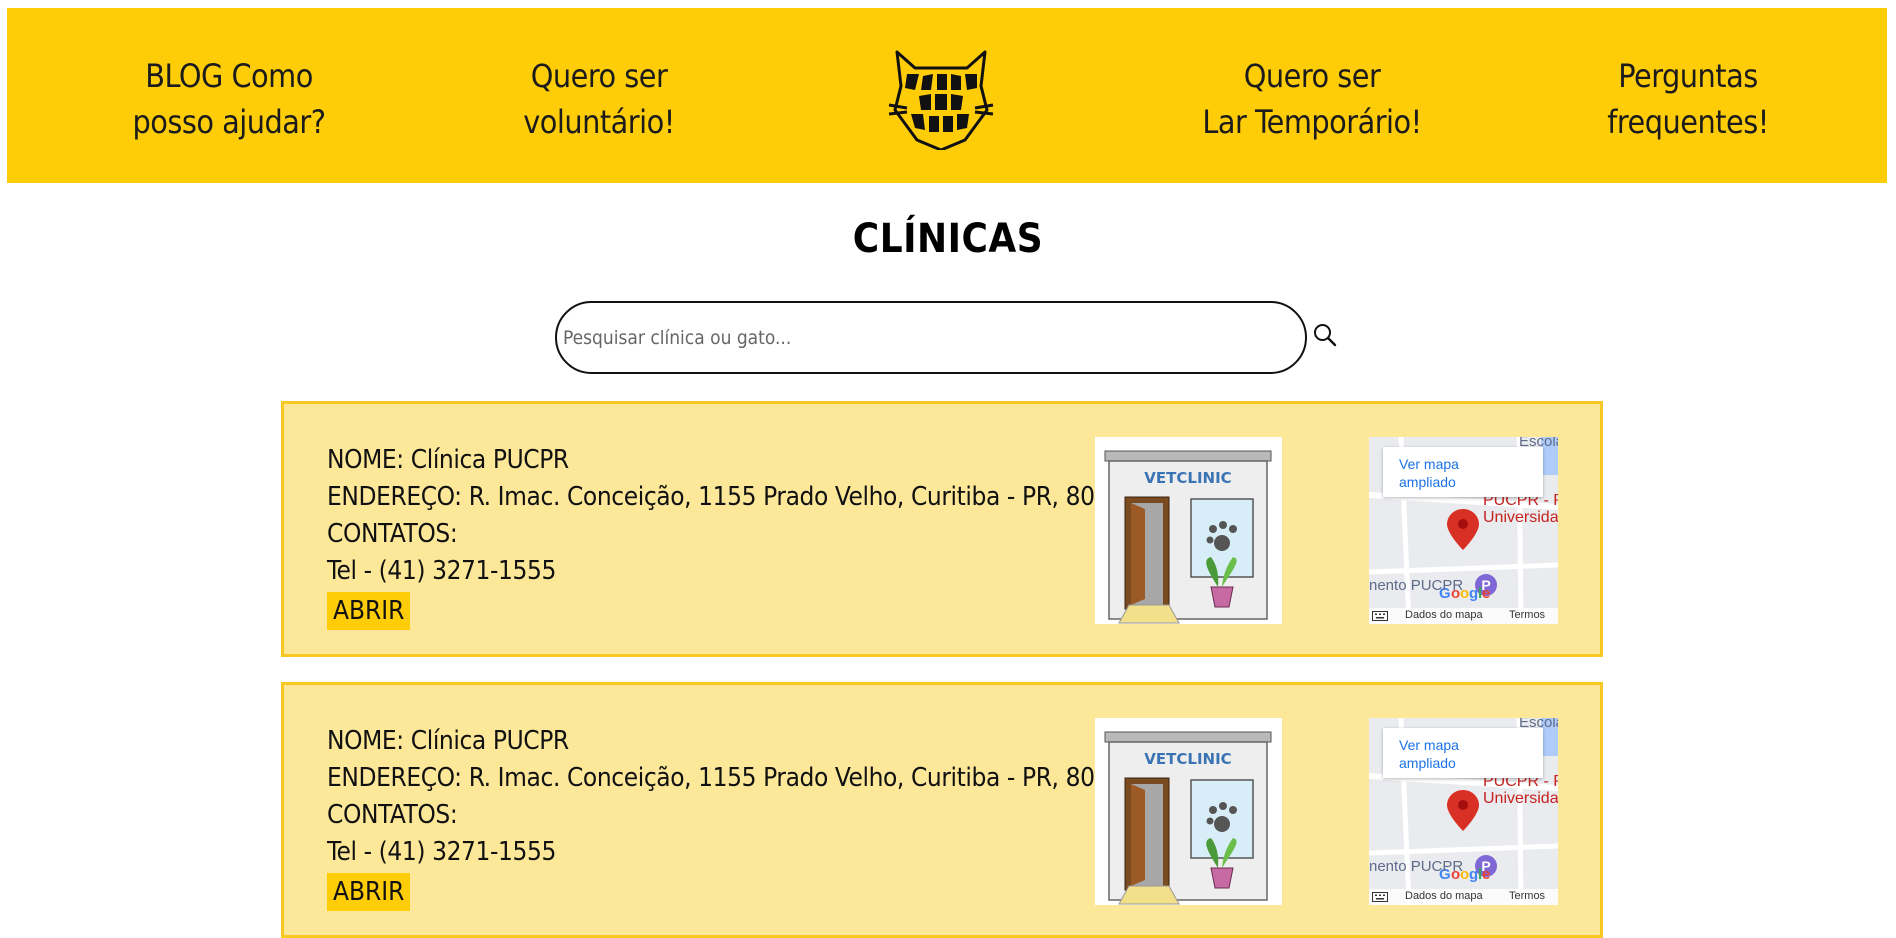  I want to click on nav-faq-line-2: frequentes!, so click(1688, 122).